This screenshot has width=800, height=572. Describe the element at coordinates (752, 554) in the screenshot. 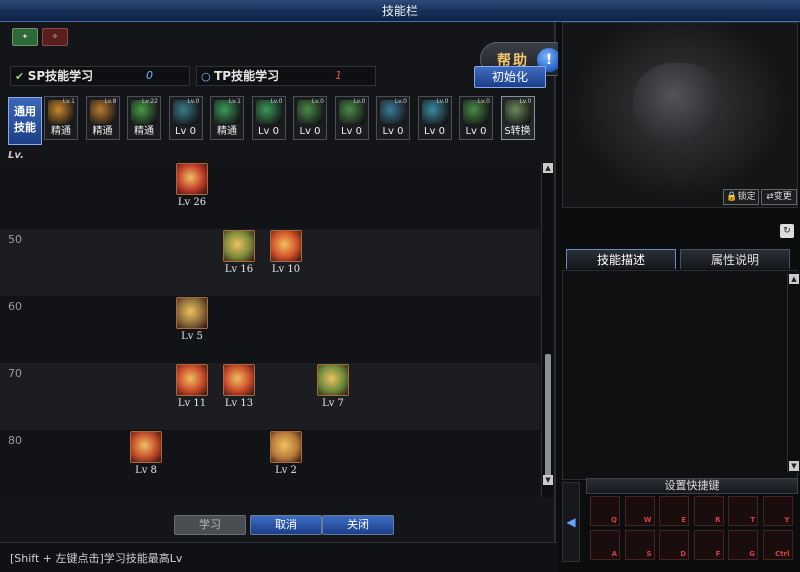

I see `shortcut-key-label: G` at that location.